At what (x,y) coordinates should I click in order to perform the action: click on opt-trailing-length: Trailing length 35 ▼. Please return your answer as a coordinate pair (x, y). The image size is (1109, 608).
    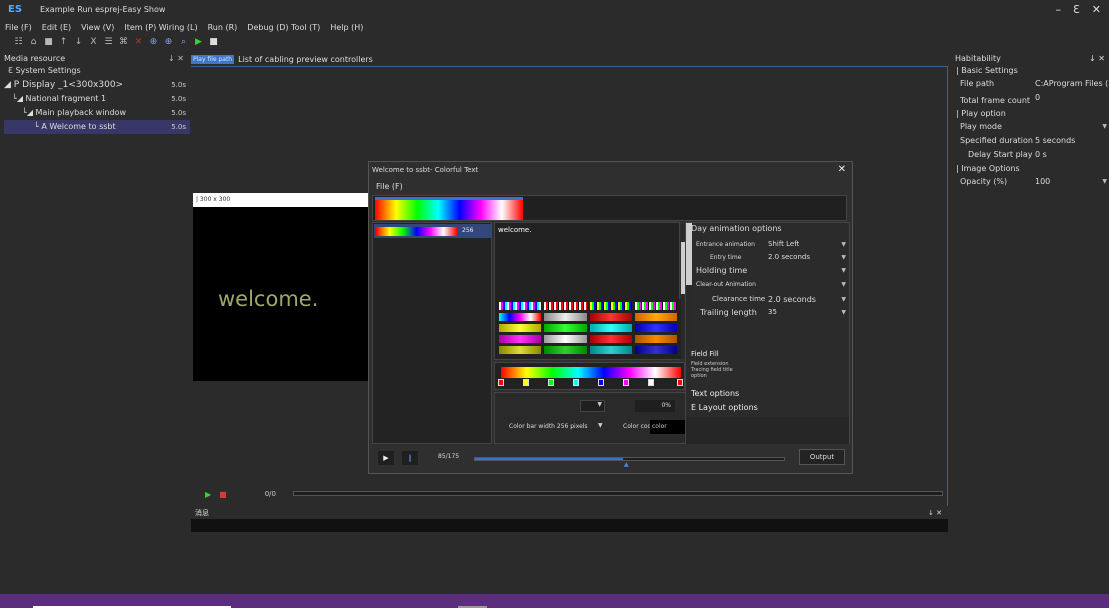
    Looking at the image, I should click on (771, 312).